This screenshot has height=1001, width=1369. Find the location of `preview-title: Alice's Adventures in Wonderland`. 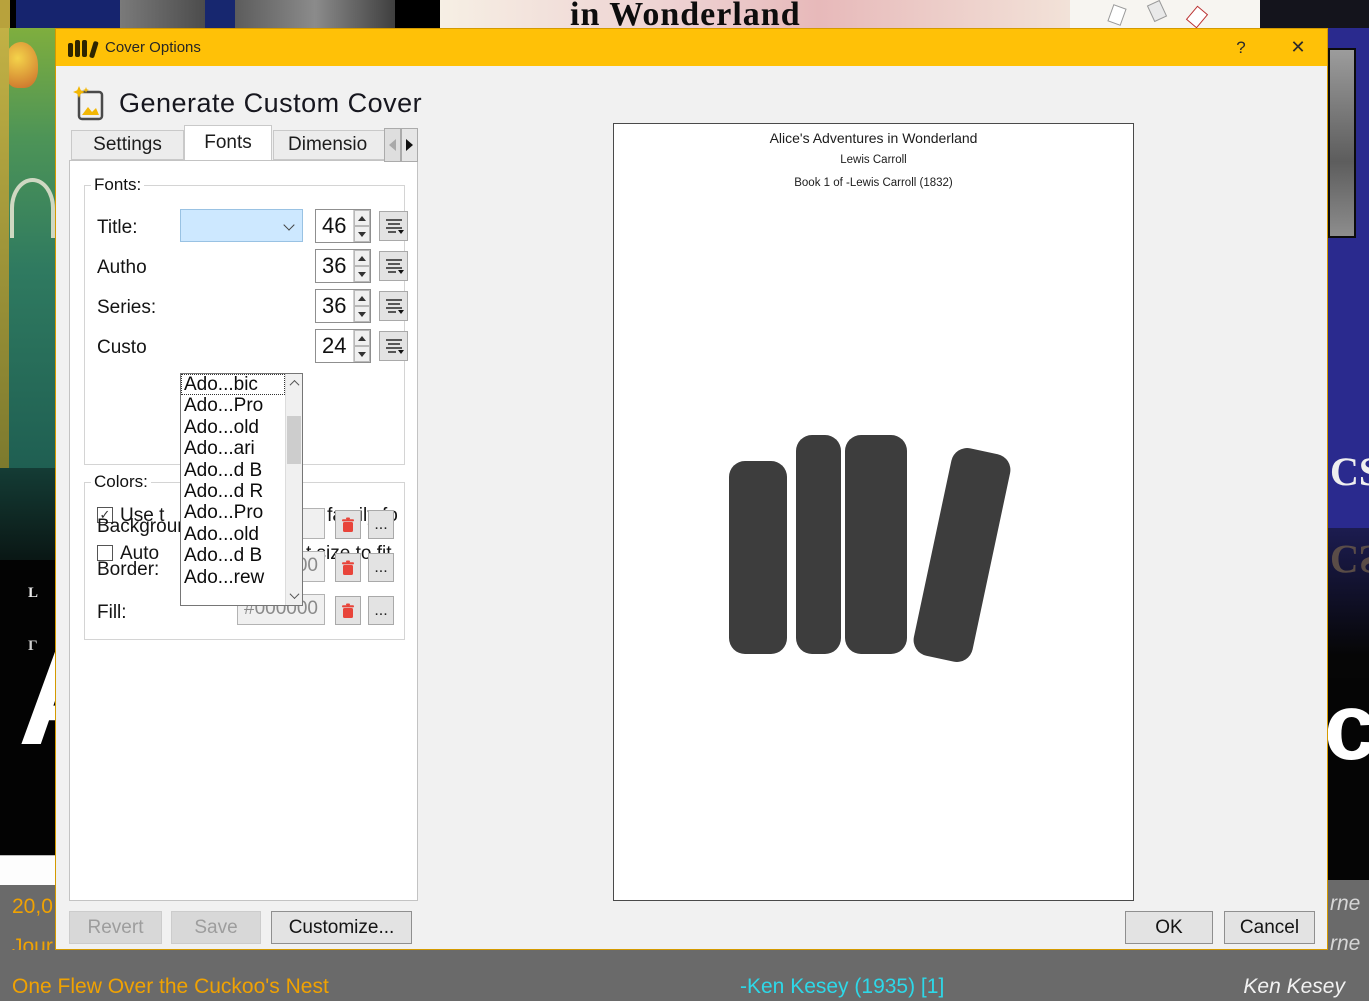

preview-title: Alice's Adventures in Wonderland is located at coordinates (873, 138).